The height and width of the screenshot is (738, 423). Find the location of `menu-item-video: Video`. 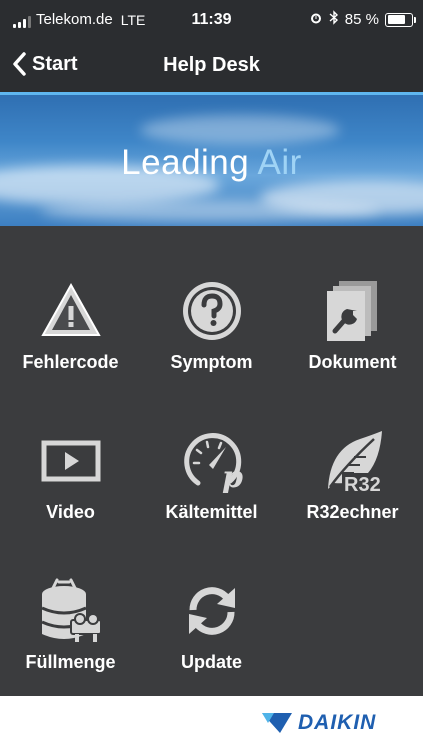

menu-item-video: Video is located at coordinates (70, 451).